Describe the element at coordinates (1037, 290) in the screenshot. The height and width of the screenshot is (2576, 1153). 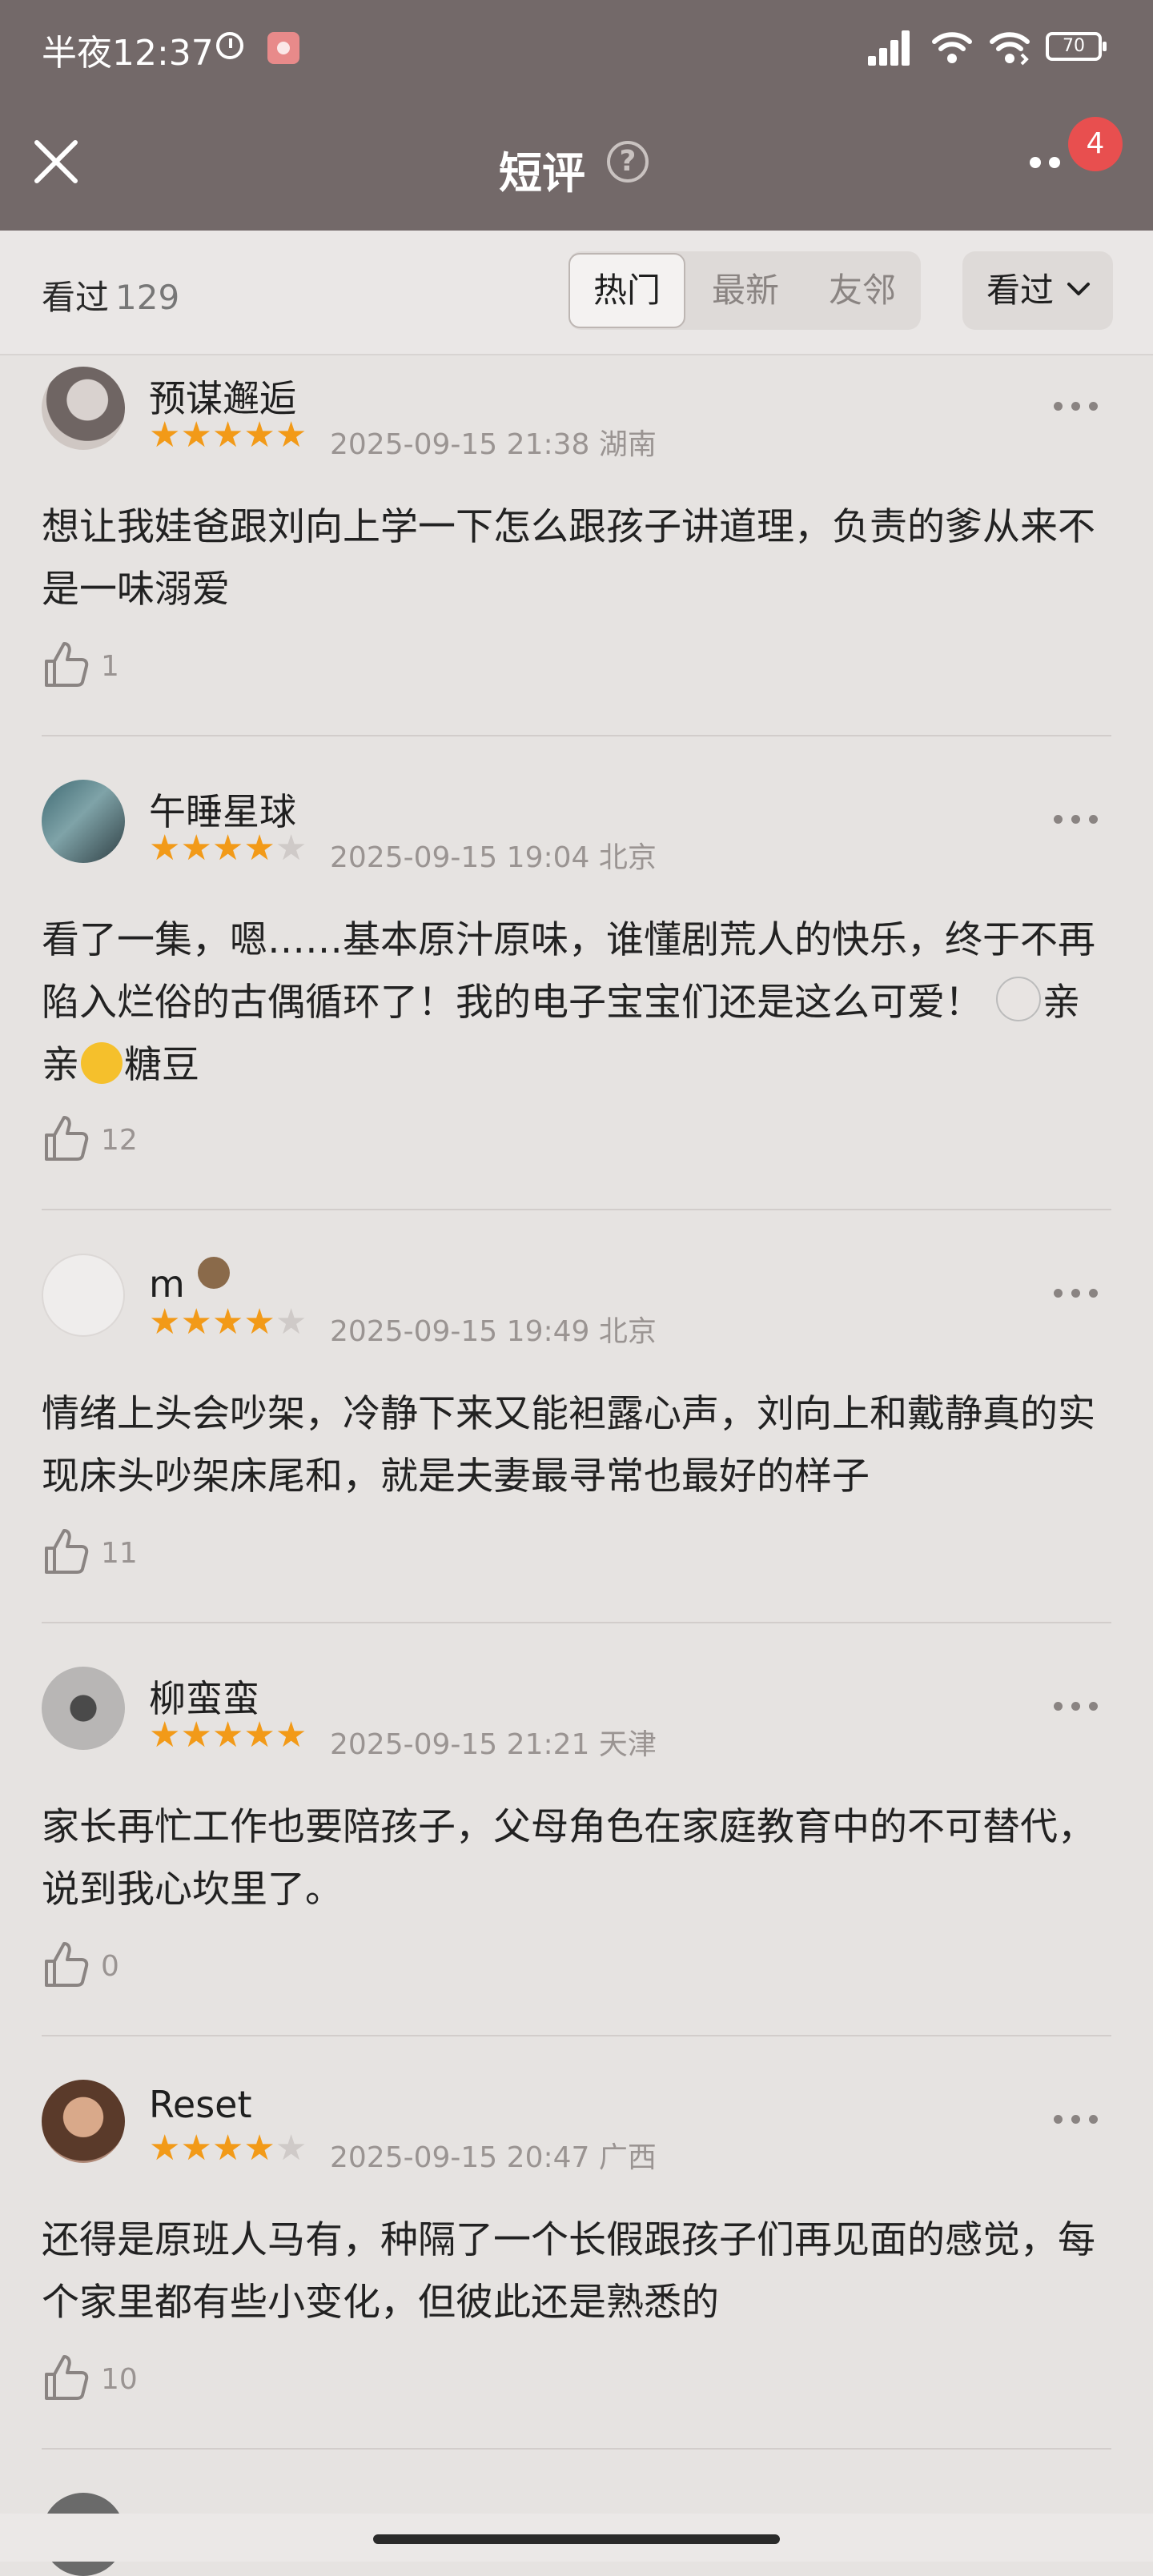
I see `seen-filter-dropdown: 看过` at that location.